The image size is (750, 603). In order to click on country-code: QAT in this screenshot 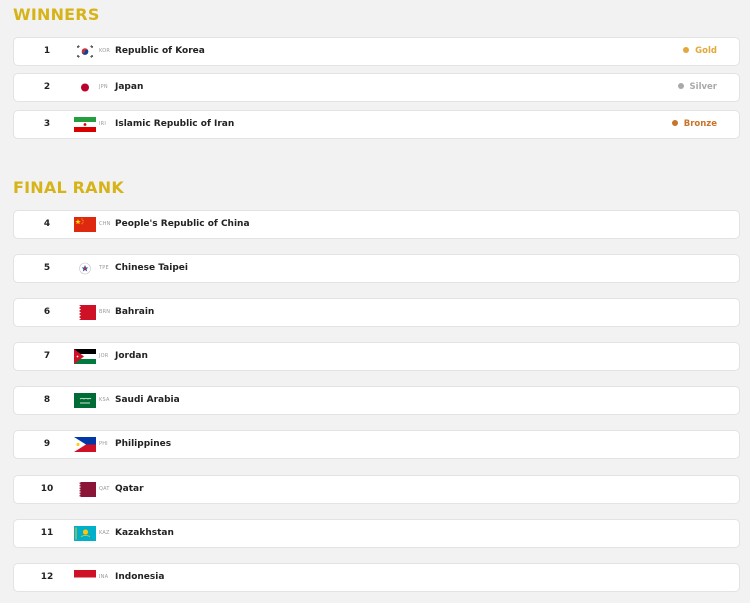, I will do `click(104, 489)`.